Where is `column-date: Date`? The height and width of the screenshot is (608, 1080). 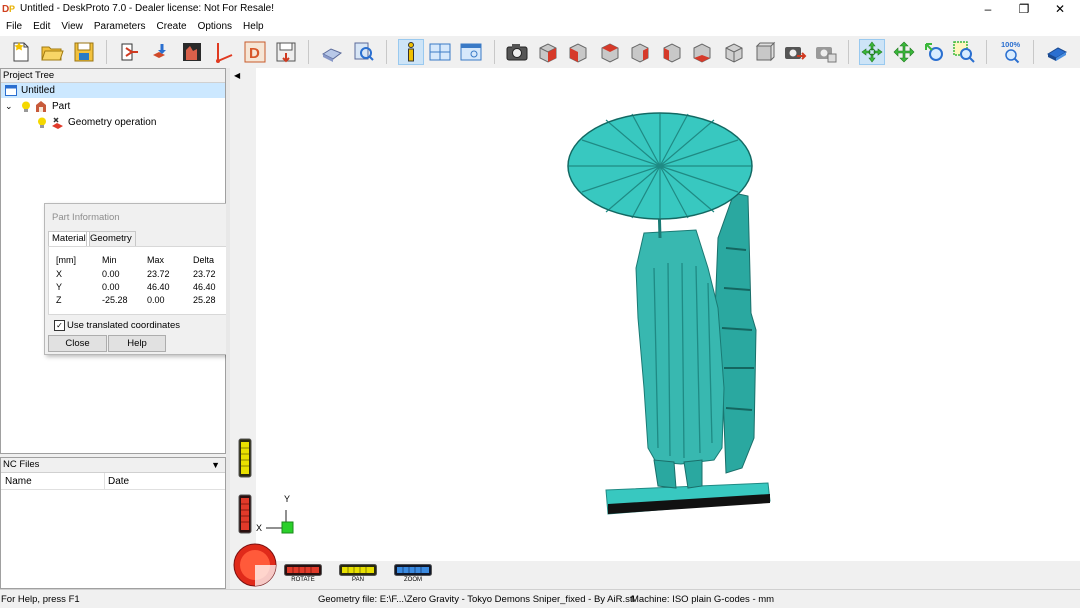 column-date: Date is located at coordinates (118, 481).